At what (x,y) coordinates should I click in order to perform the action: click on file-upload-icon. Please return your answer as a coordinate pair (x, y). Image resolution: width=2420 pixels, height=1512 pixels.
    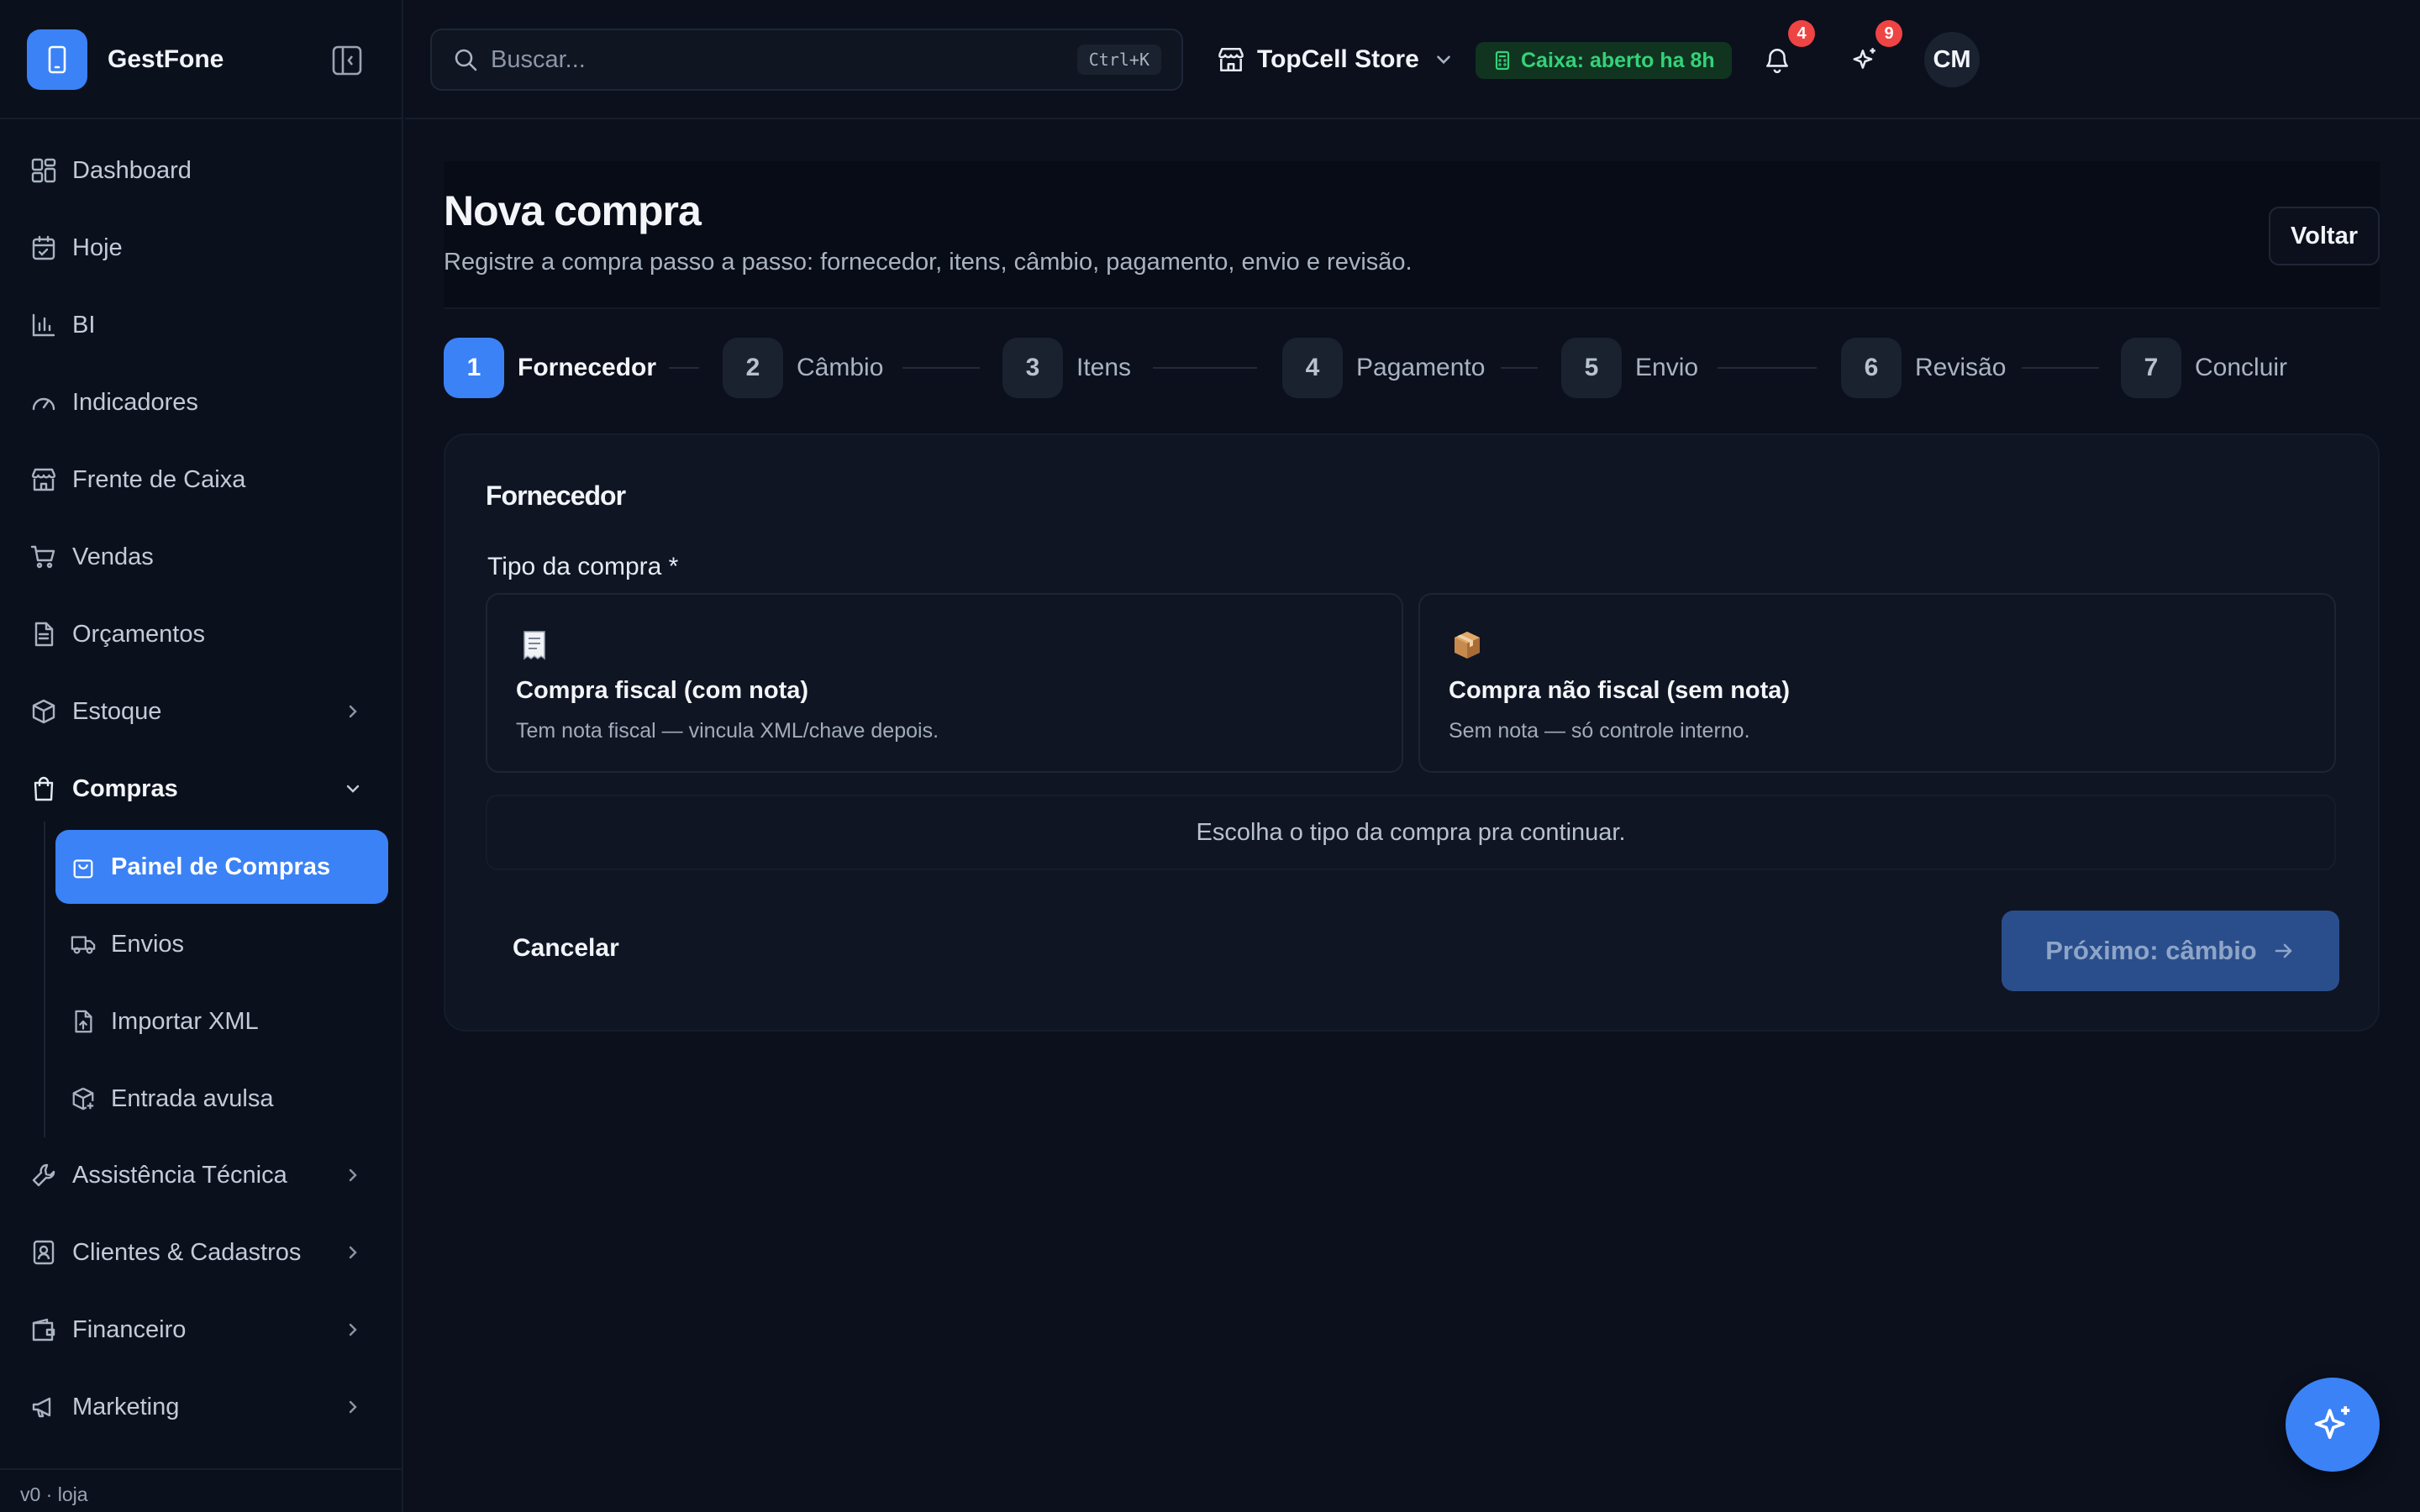
    Looking at the image, I should click on (83, 1021).